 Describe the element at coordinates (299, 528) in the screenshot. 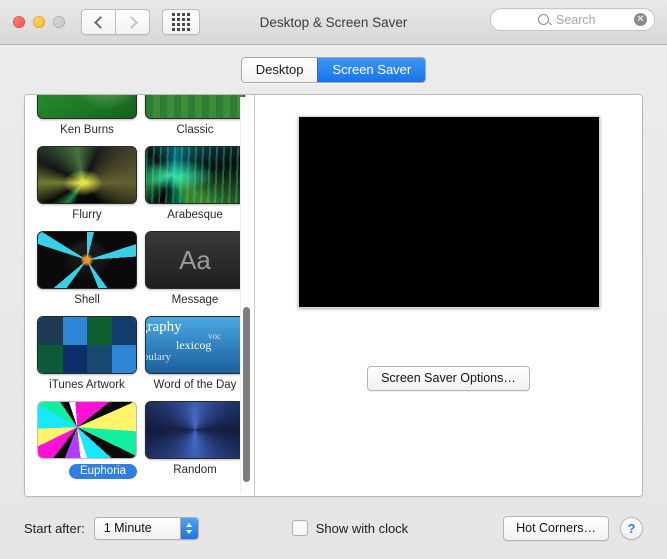

I see `show-with-clock-checkbox` at that location.